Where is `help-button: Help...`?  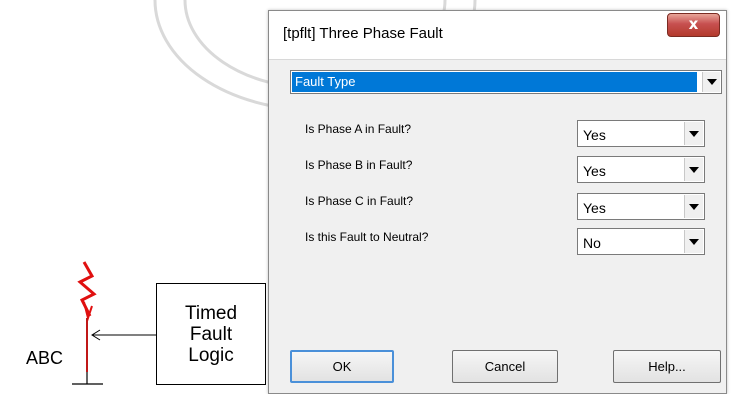
help-button: Help... is located at coordinates (667, 366).